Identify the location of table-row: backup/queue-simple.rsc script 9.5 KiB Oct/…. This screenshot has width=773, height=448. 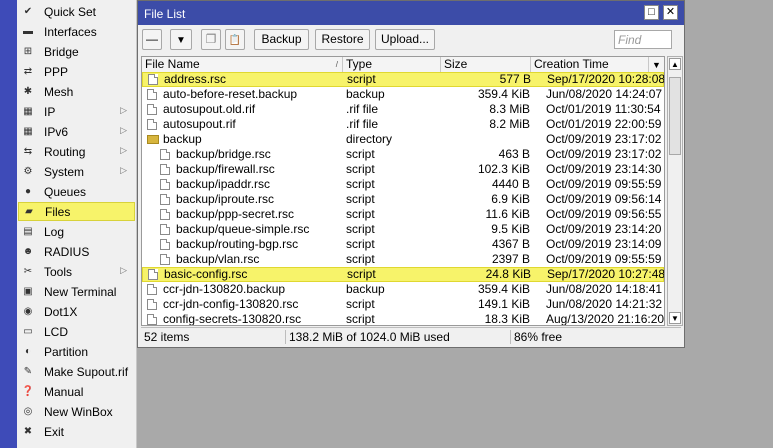
(403, 229).